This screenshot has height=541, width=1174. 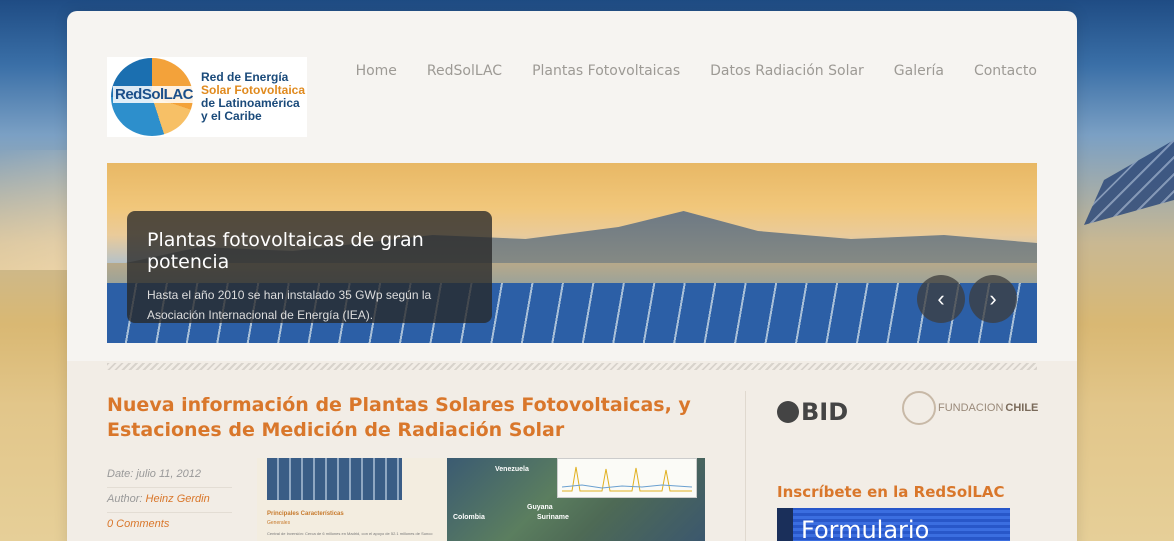 I want to click on chevron-right-icon: ›, so click(x=993, y=298).